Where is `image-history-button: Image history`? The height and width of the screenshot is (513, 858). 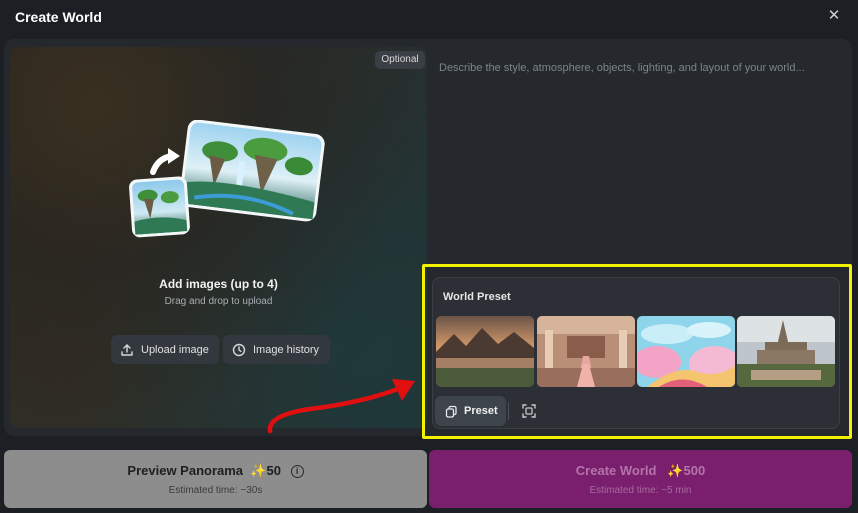 image-history-button: Image history is located at coordinates (276, 349).